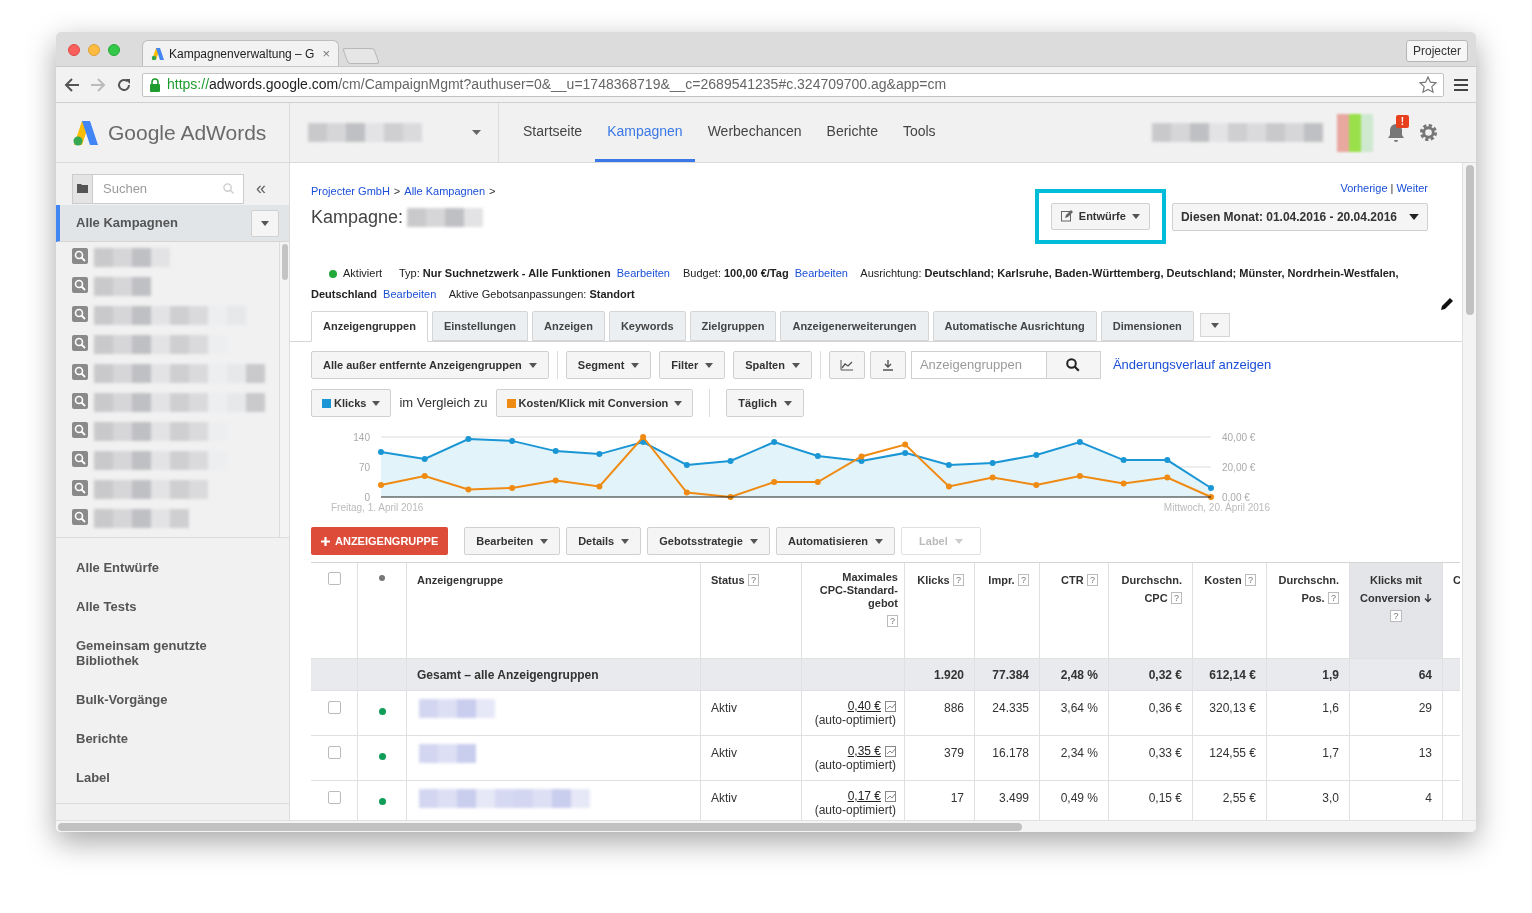  Describe the element at coordinates (1330, 753) in the screenshot. I see `table-cell: 1,7` at that location.